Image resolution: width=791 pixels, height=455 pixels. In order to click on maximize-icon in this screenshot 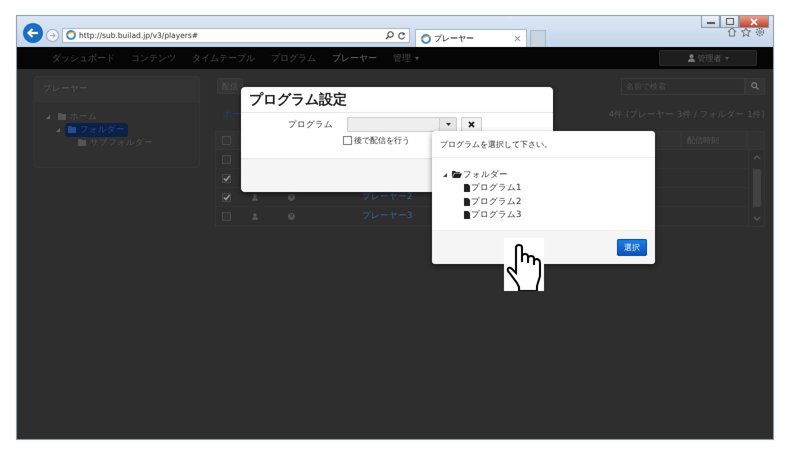, I will do `click(730, 21)`.